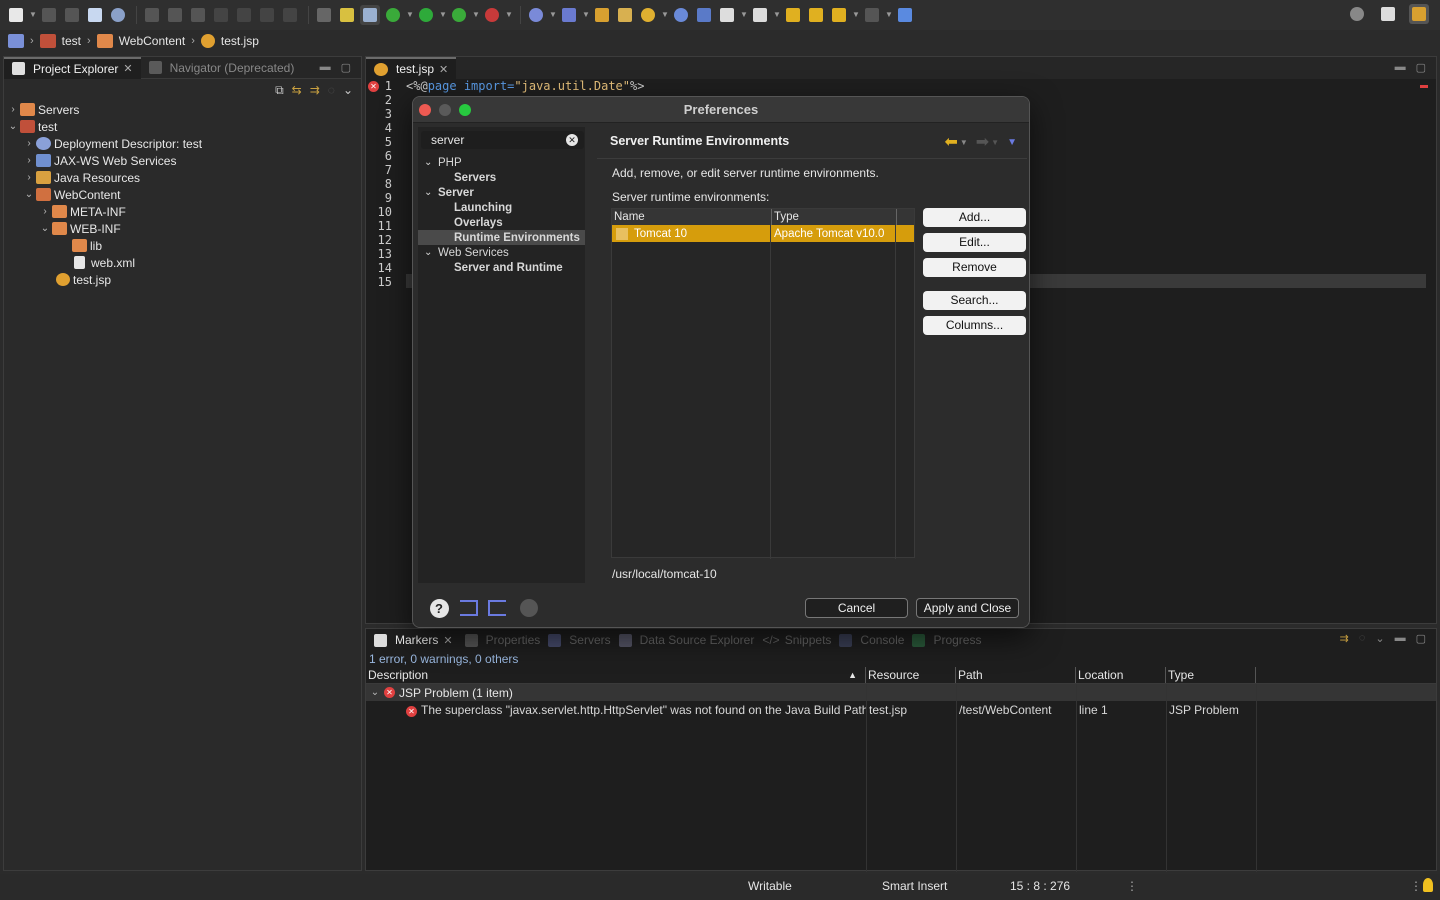  What do you see at coordinates (182, 262) in the screenshot?
I see `tree-item-web-xml: web.xml` at bounding box center [182, 262].